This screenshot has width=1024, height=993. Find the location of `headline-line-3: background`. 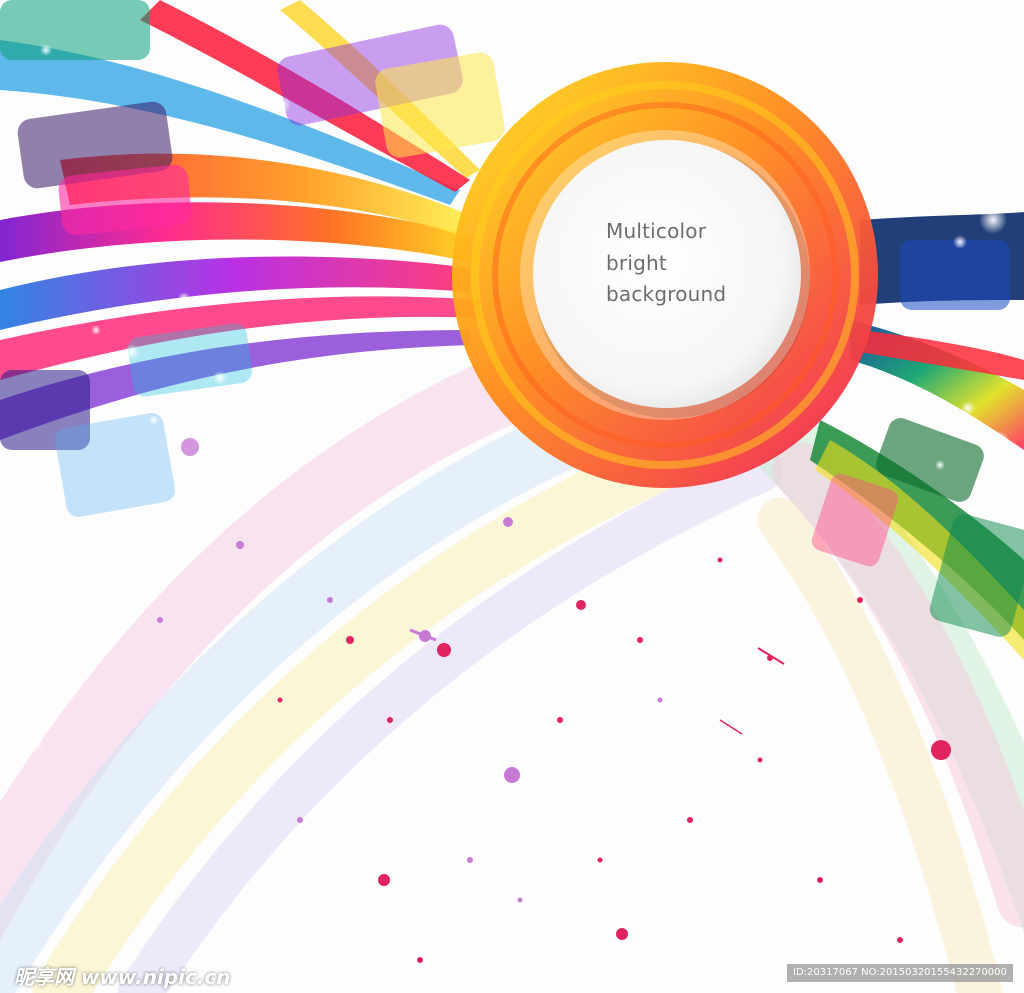

headline-line-3: background is located at coordinates (666, 294).